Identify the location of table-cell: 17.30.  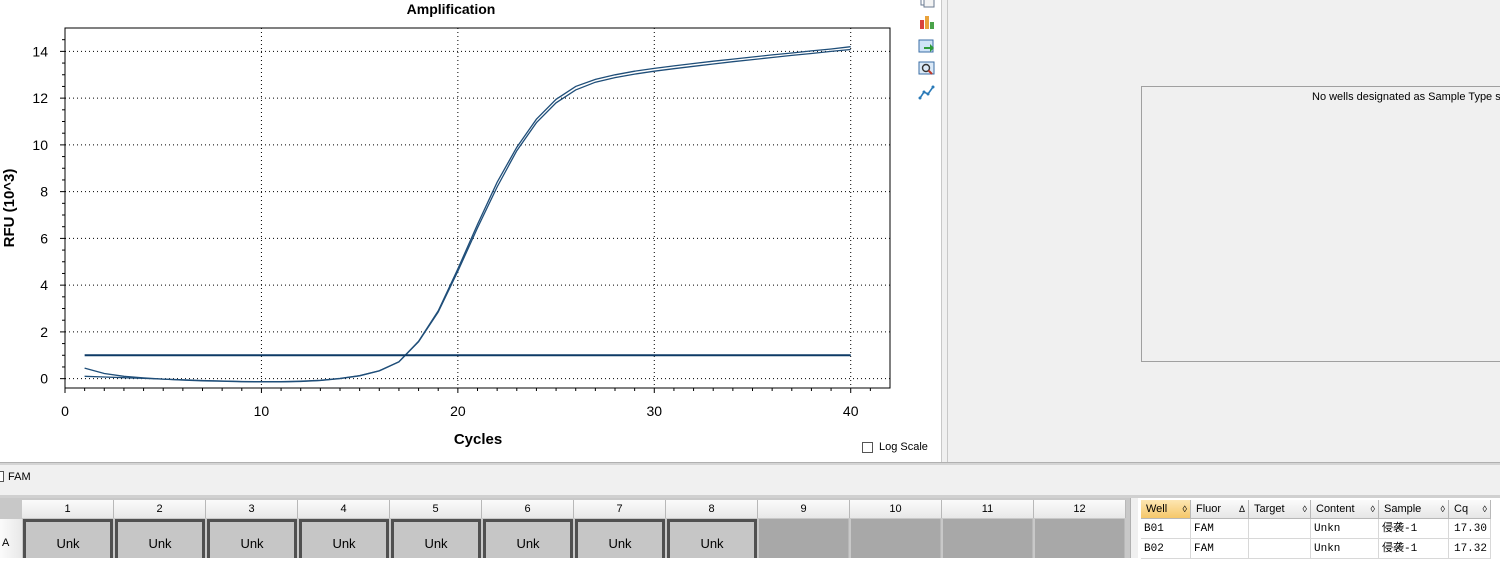
(1470, 529).